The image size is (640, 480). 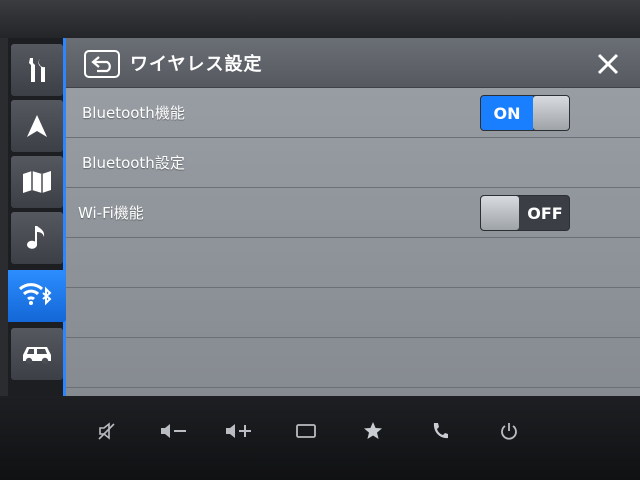 I want to click on sidebar-item-wireless, so click(x=37, y=296).